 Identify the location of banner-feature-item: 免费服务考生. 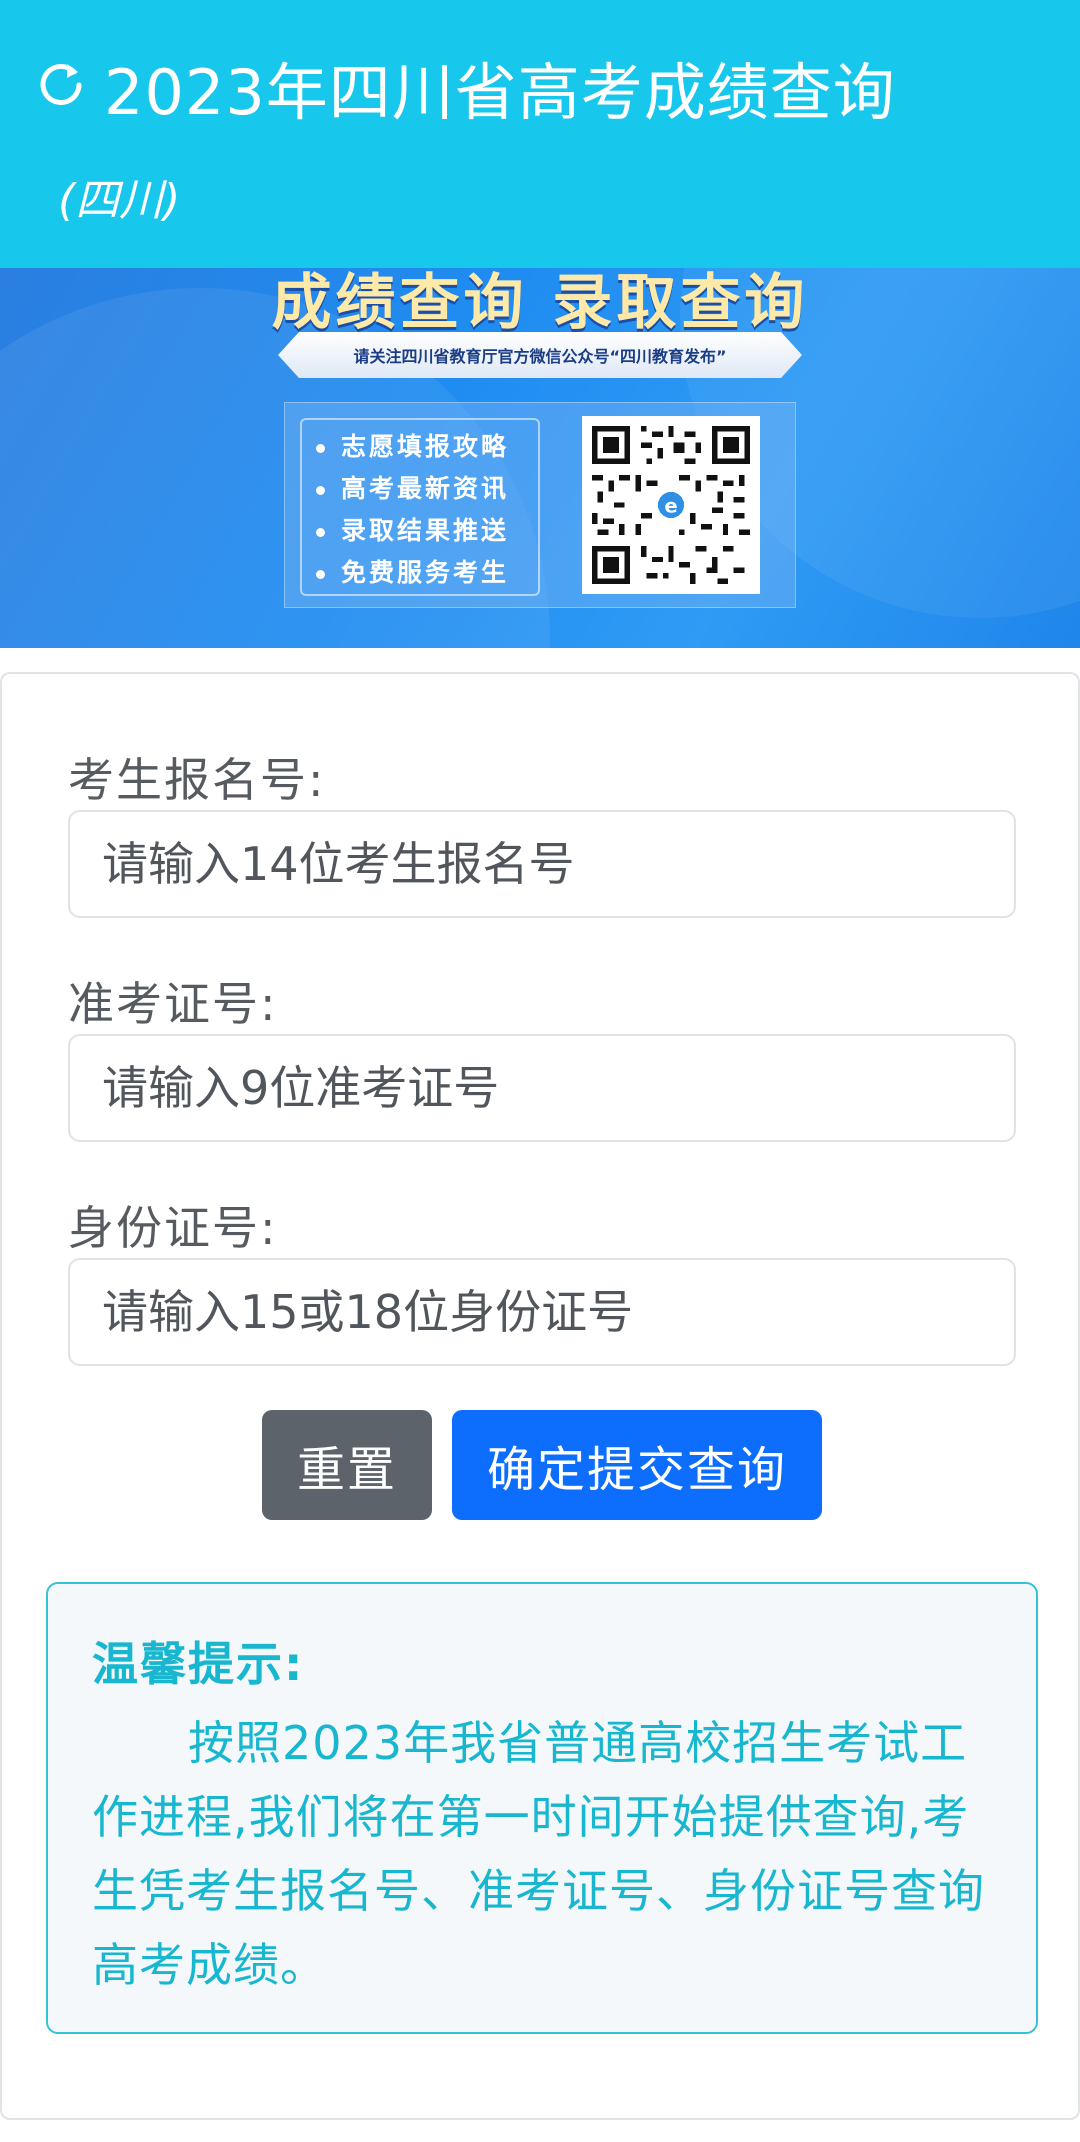
(427, 573).